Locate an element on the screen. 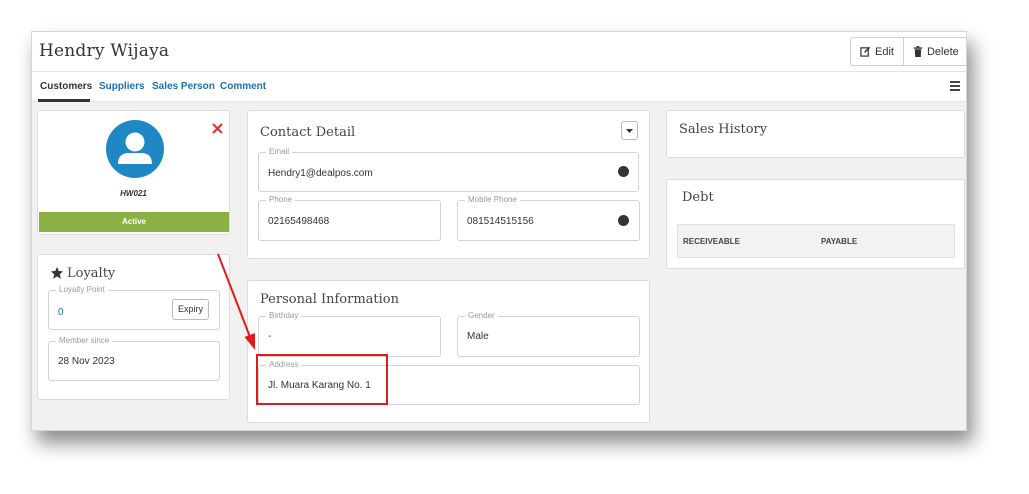 The height and width of the screenshot is (494, 1029). customer-code: HW021 is located at coordinates (133, 193).